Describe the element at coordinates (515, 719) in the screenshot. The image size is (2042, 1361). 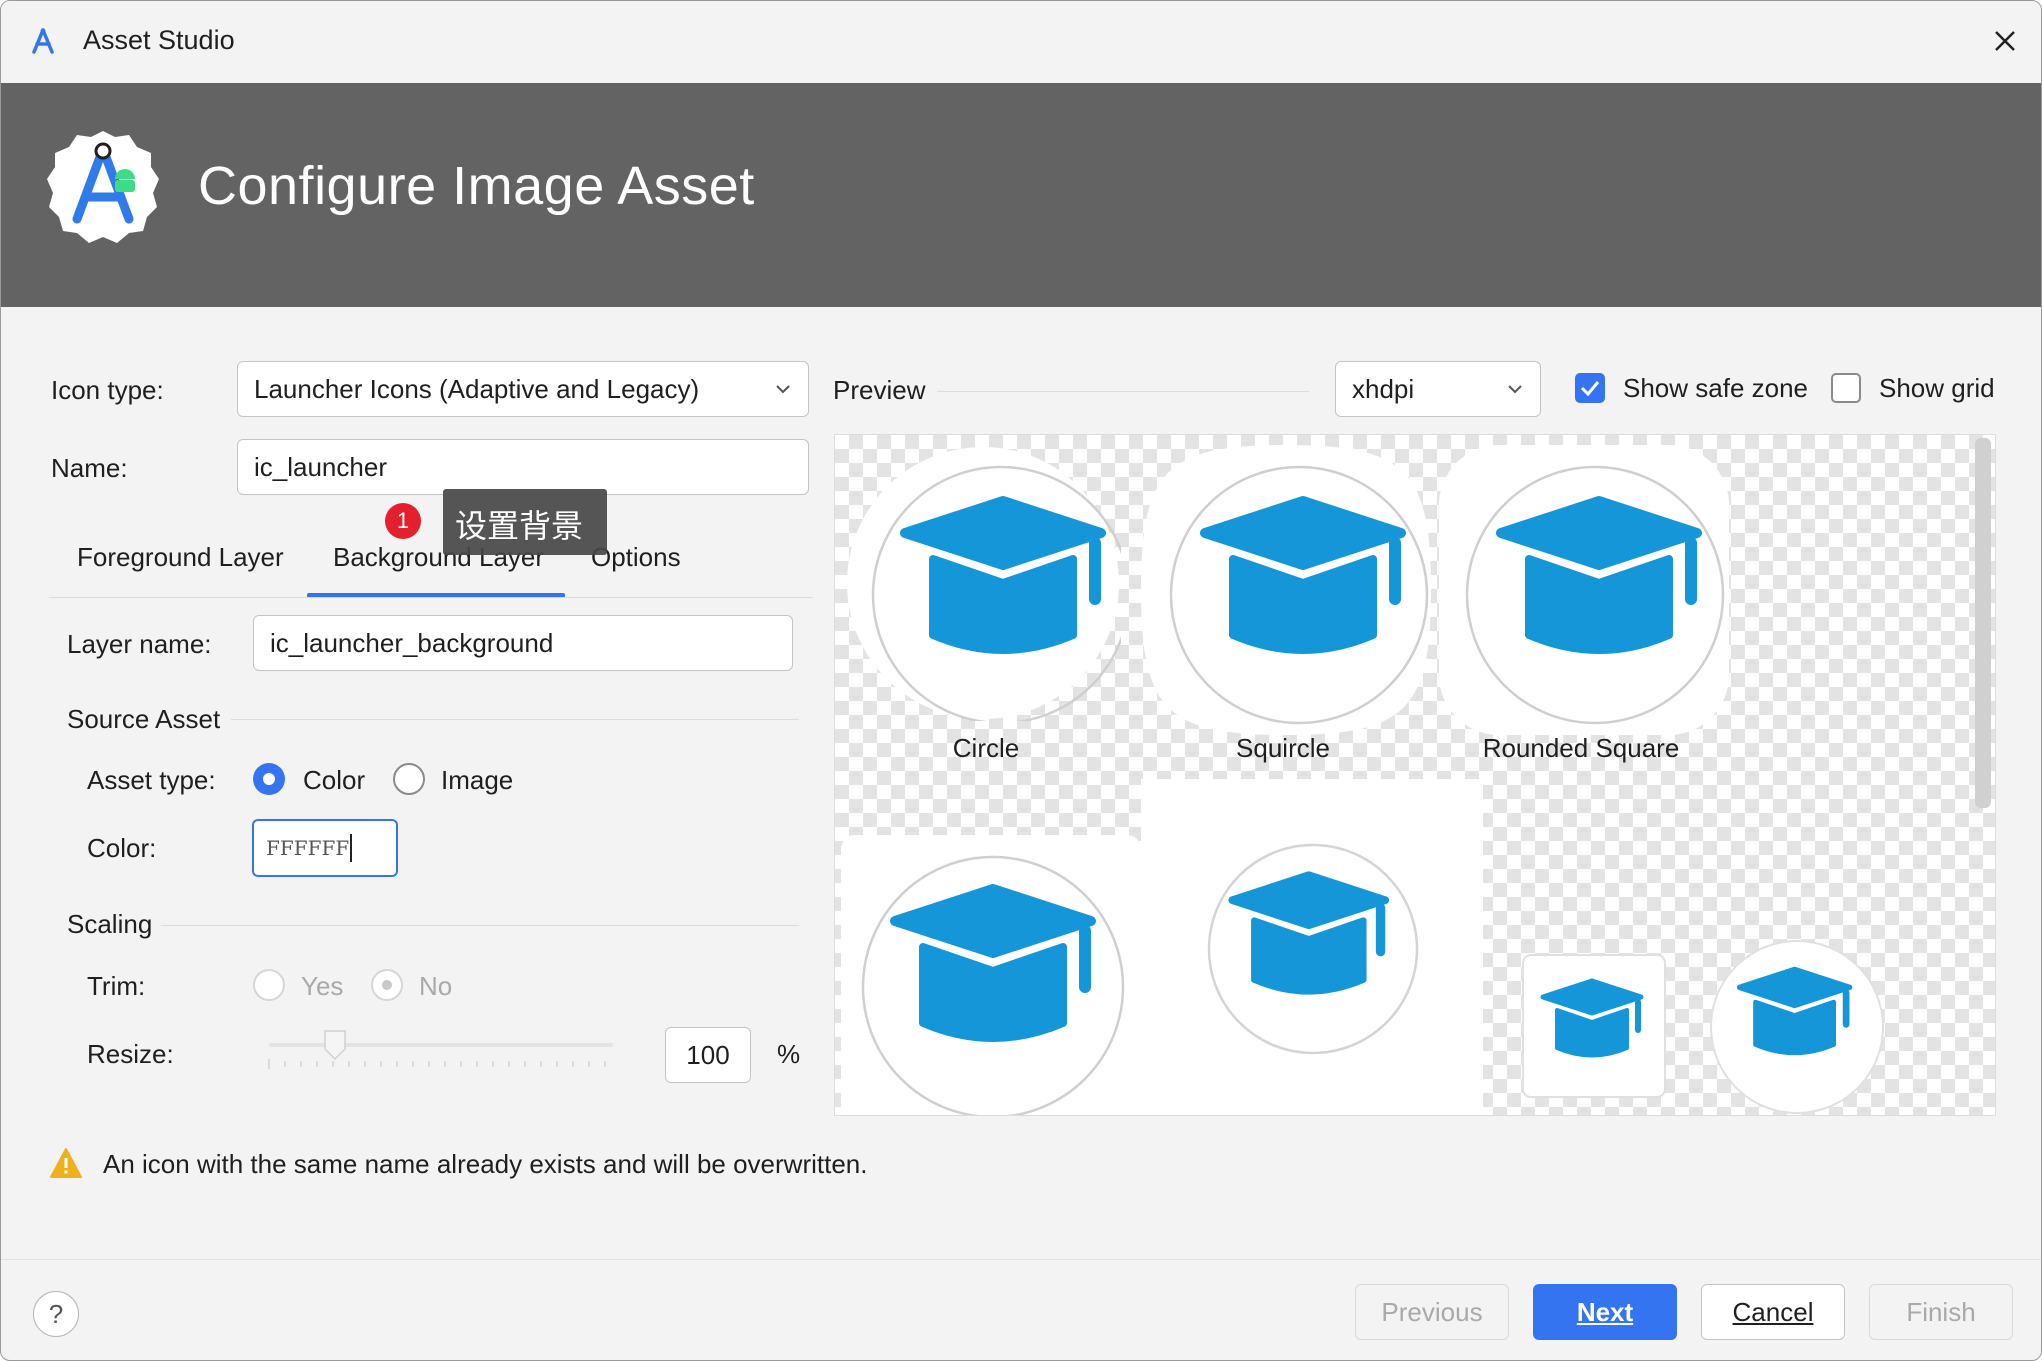
I see `source-asset-divider` at that location.